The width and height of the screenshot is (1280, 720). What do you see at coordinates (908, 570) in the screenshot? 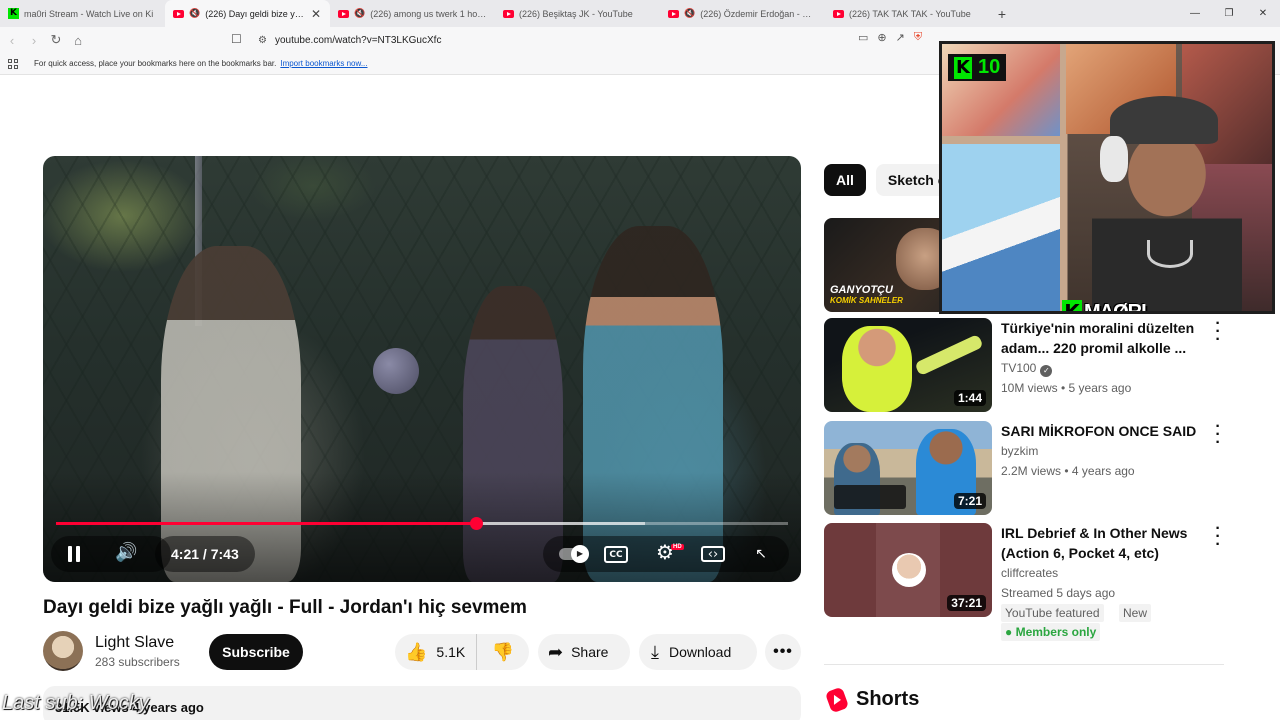
I see `recommendation-thumbnail: 37:21` at bounding box center [908, 570].